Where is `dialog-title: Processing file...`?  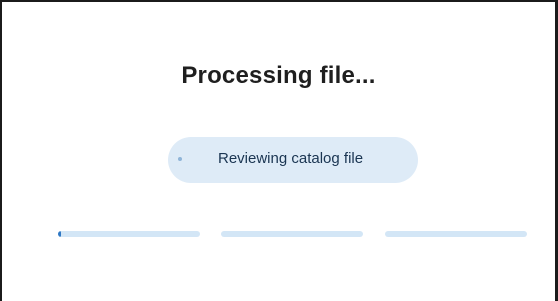 dialog-title: Processing file... is located at coordinates (278, 75).